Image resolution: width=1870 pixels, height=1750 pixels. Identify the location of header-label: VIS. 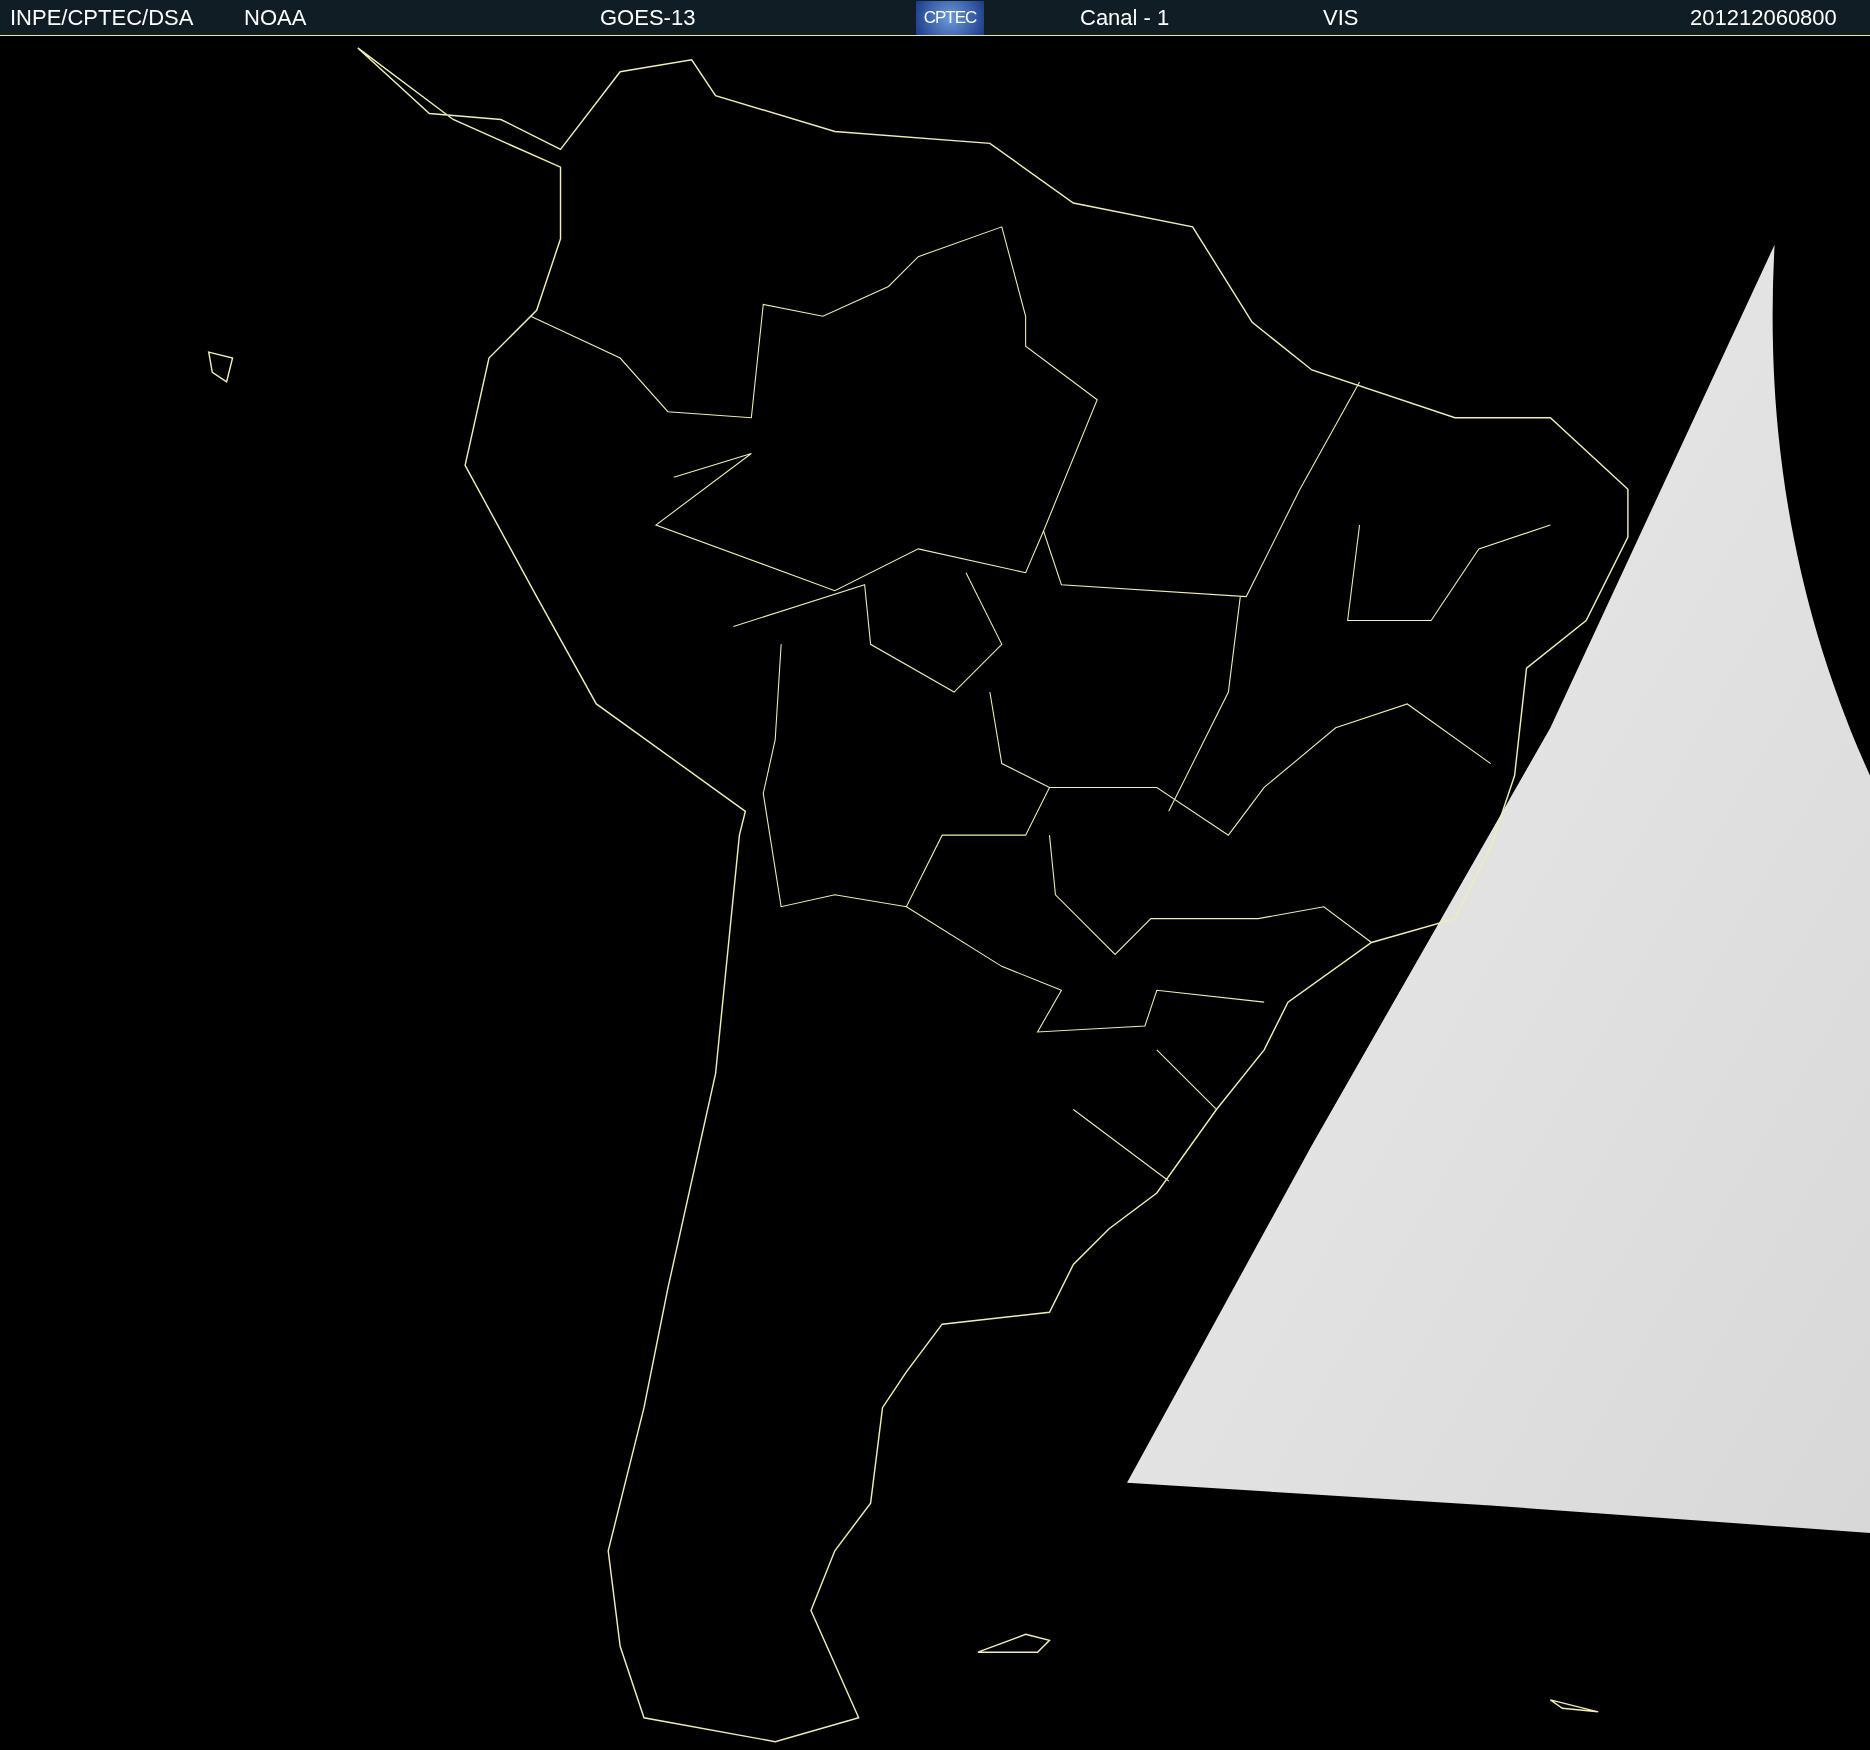
(1341, 18).